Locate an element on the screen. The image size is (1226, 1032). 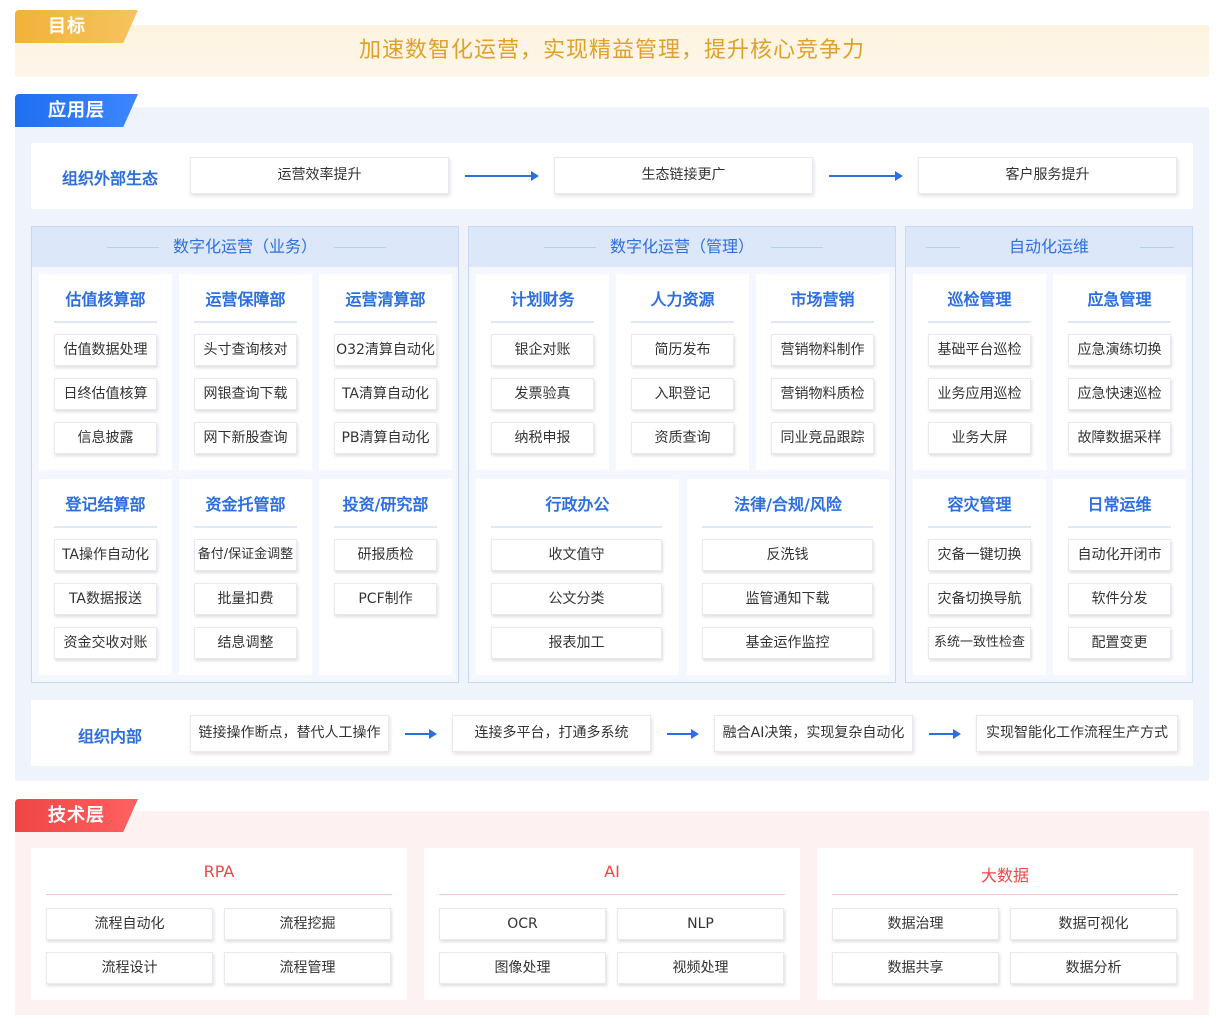
external-step: 生态链接更广 is located at coordinates (683, 175).